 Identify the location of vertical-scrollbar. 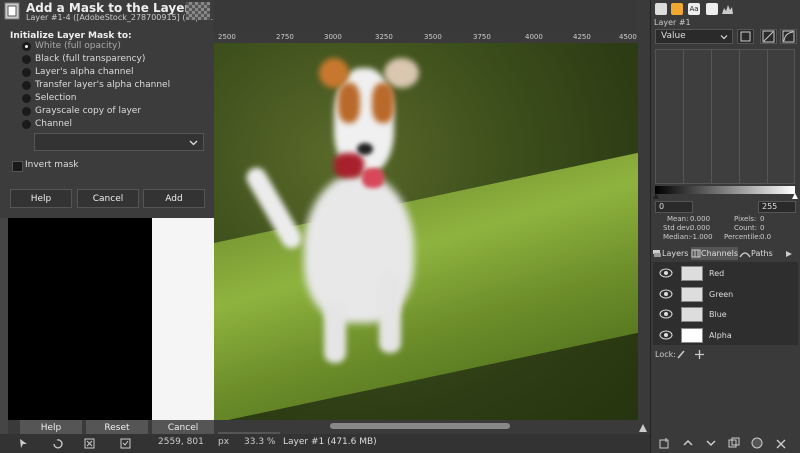
(643, 231).